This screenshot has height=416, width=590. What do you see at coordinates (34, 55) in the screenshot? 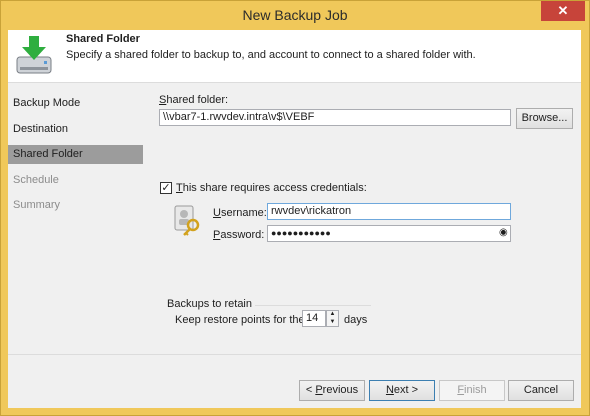
I see `download-drive-icon` at bounding box center [34, 55].